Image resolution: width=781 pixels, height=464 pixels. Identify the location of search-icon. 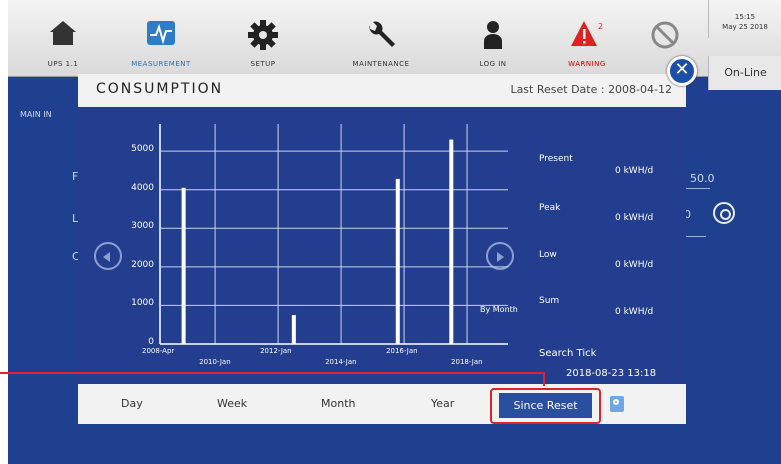
(617, 404).